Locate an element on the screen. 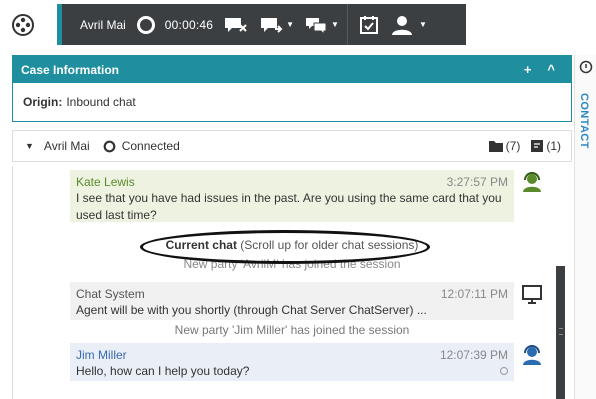  party-actions-icon is located at coordinates (401, 25).